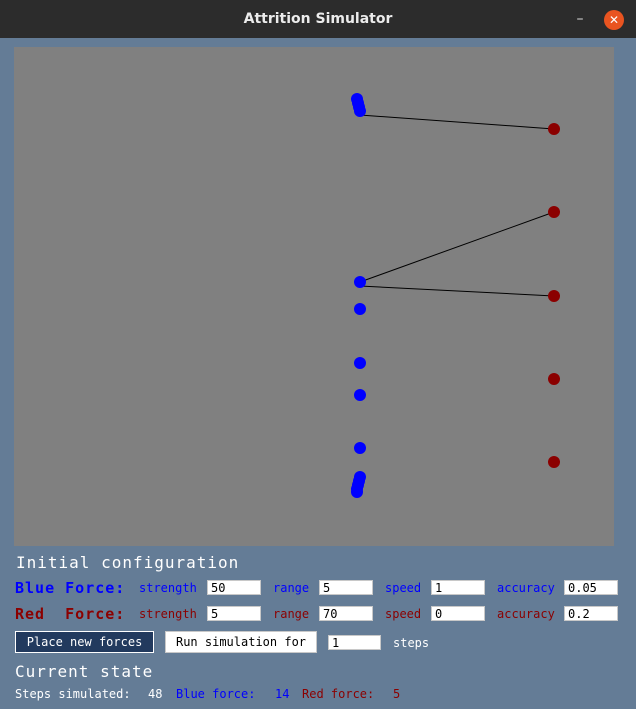 The width and height of the screenshot is (636, 709). Describe the element at coordinates (291, 614) in the screenshot. I see `red-range-label: range` at that location.